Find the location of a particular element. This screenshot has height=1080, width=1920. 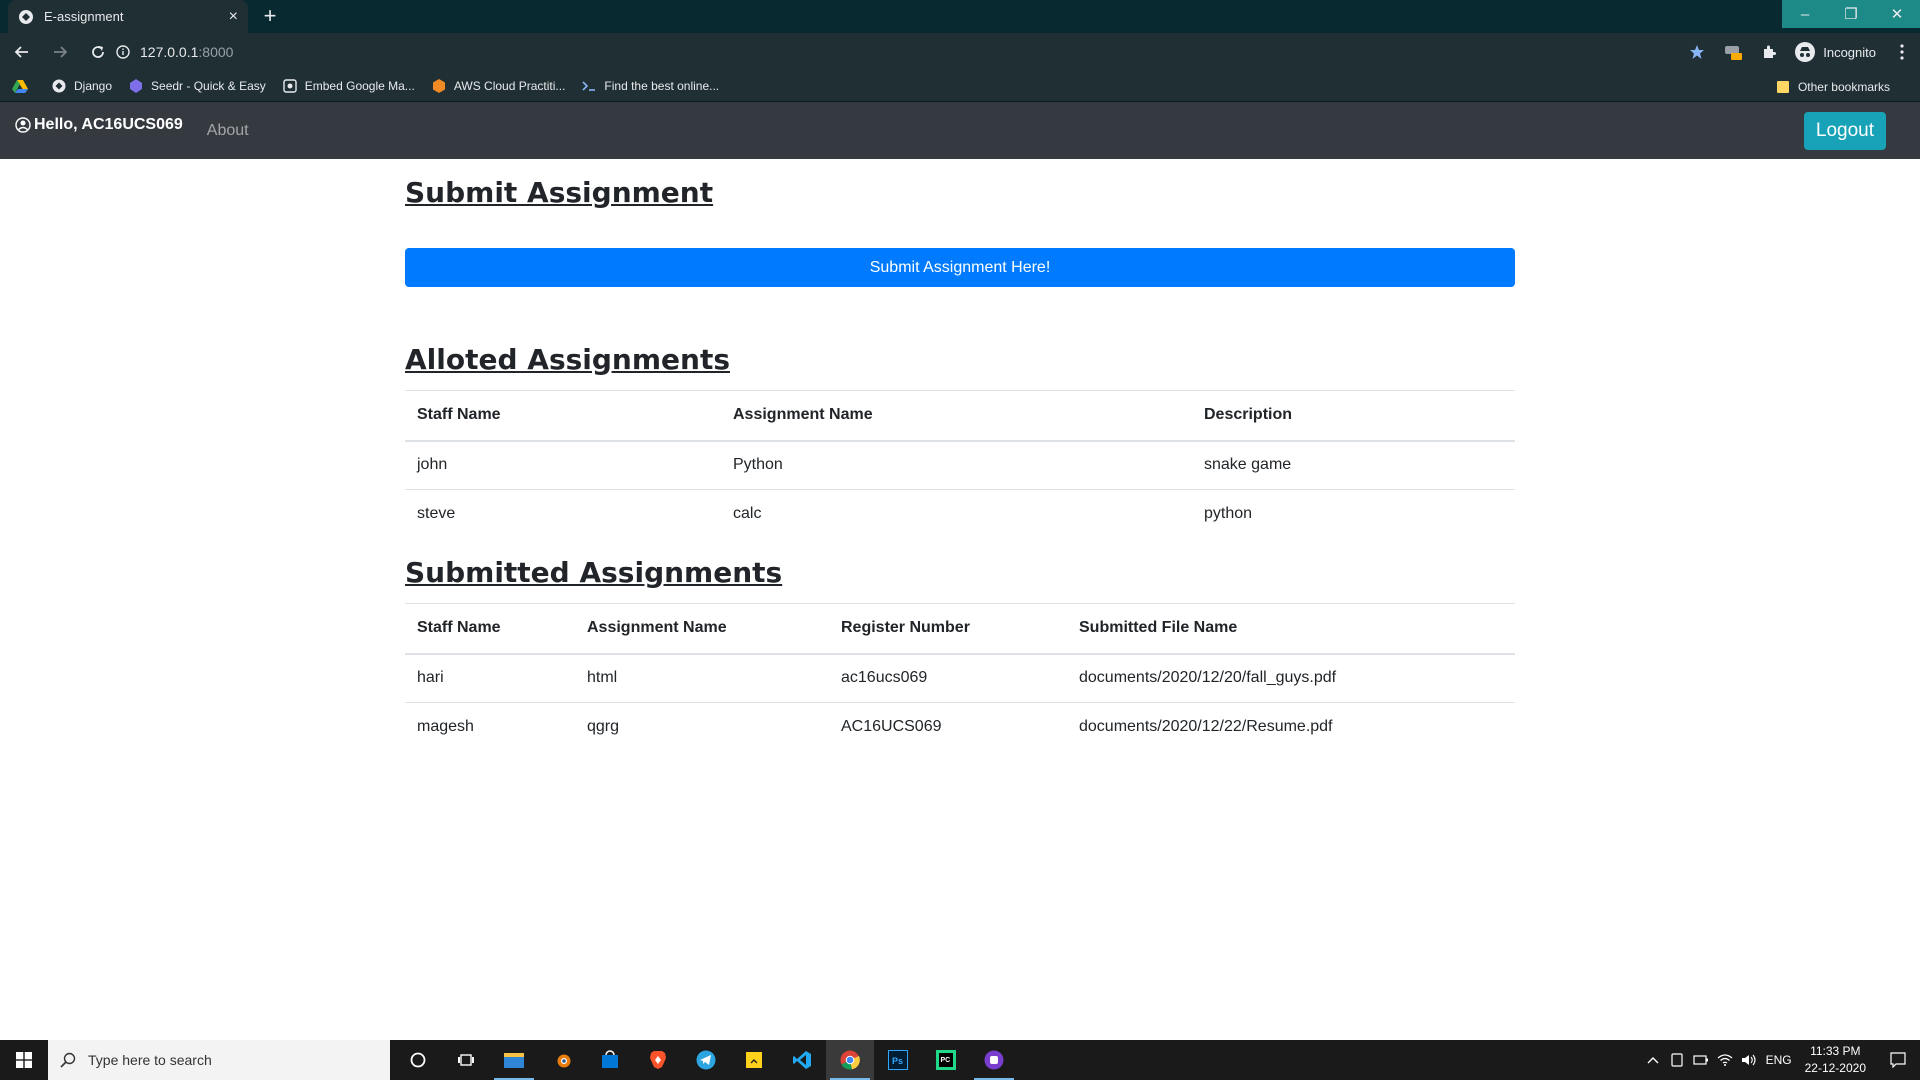

seedr-icon is located at coordinates (136, 86).